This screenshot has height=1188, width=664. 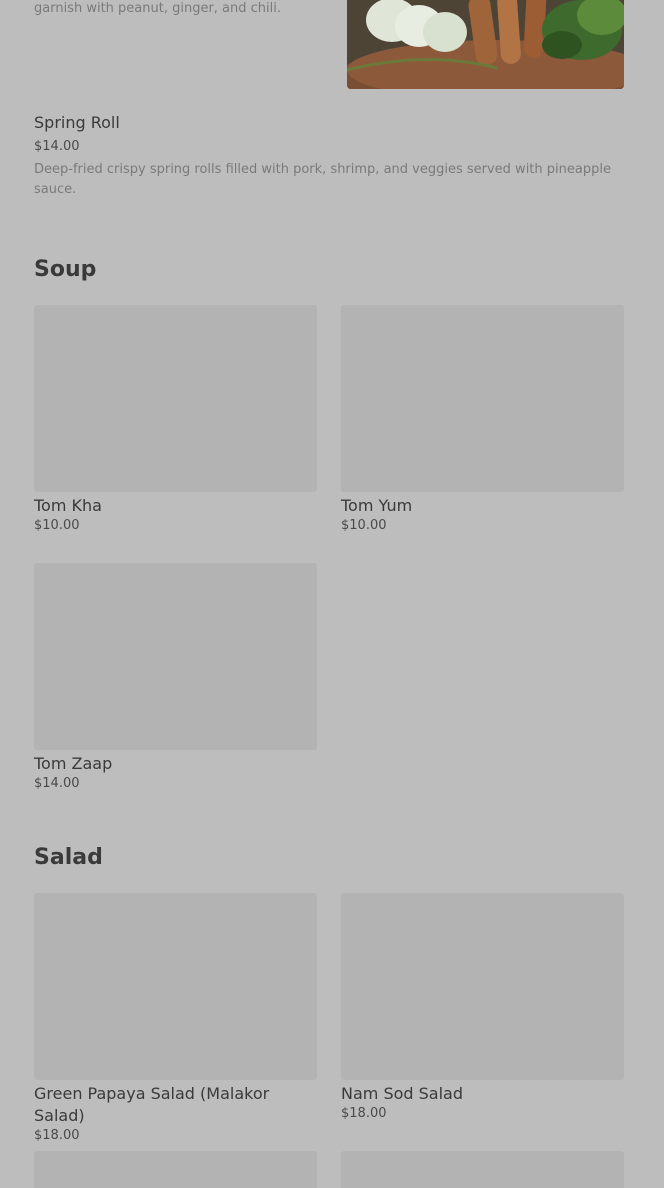 I want to click on menu-item-name: Green Papaya Salad (Malakor Salad), so click(x=152, y=1104).